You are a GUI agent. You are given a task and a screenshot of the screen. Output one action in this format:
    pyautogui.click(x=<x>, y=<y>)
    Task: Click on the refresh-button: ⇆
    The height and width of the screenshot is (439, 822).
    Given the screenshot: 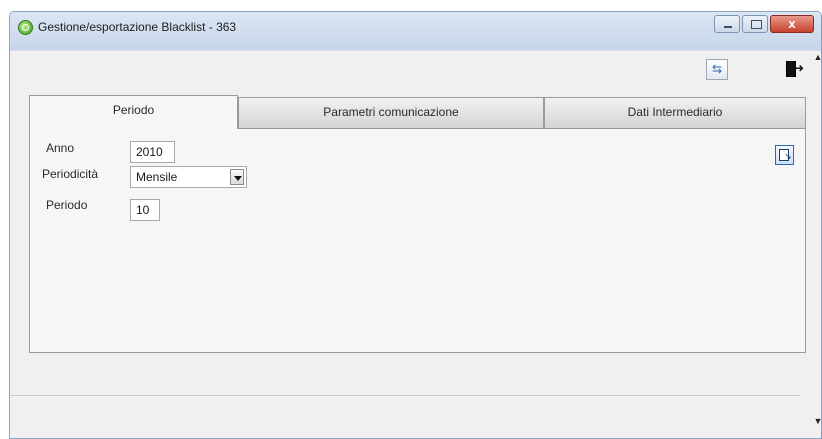 What is the action you would take?
    pyautogui.click(x=717, y=69)
    